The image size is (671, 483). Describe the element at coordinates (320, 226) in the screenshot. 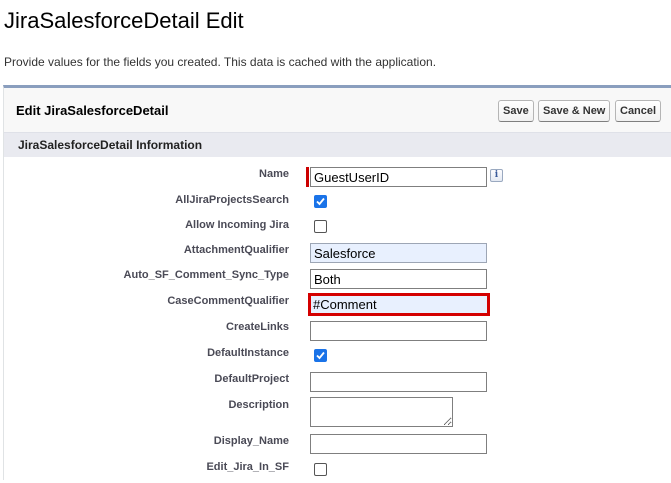

I see `allow-incoming-jira-checkbox` at that location.